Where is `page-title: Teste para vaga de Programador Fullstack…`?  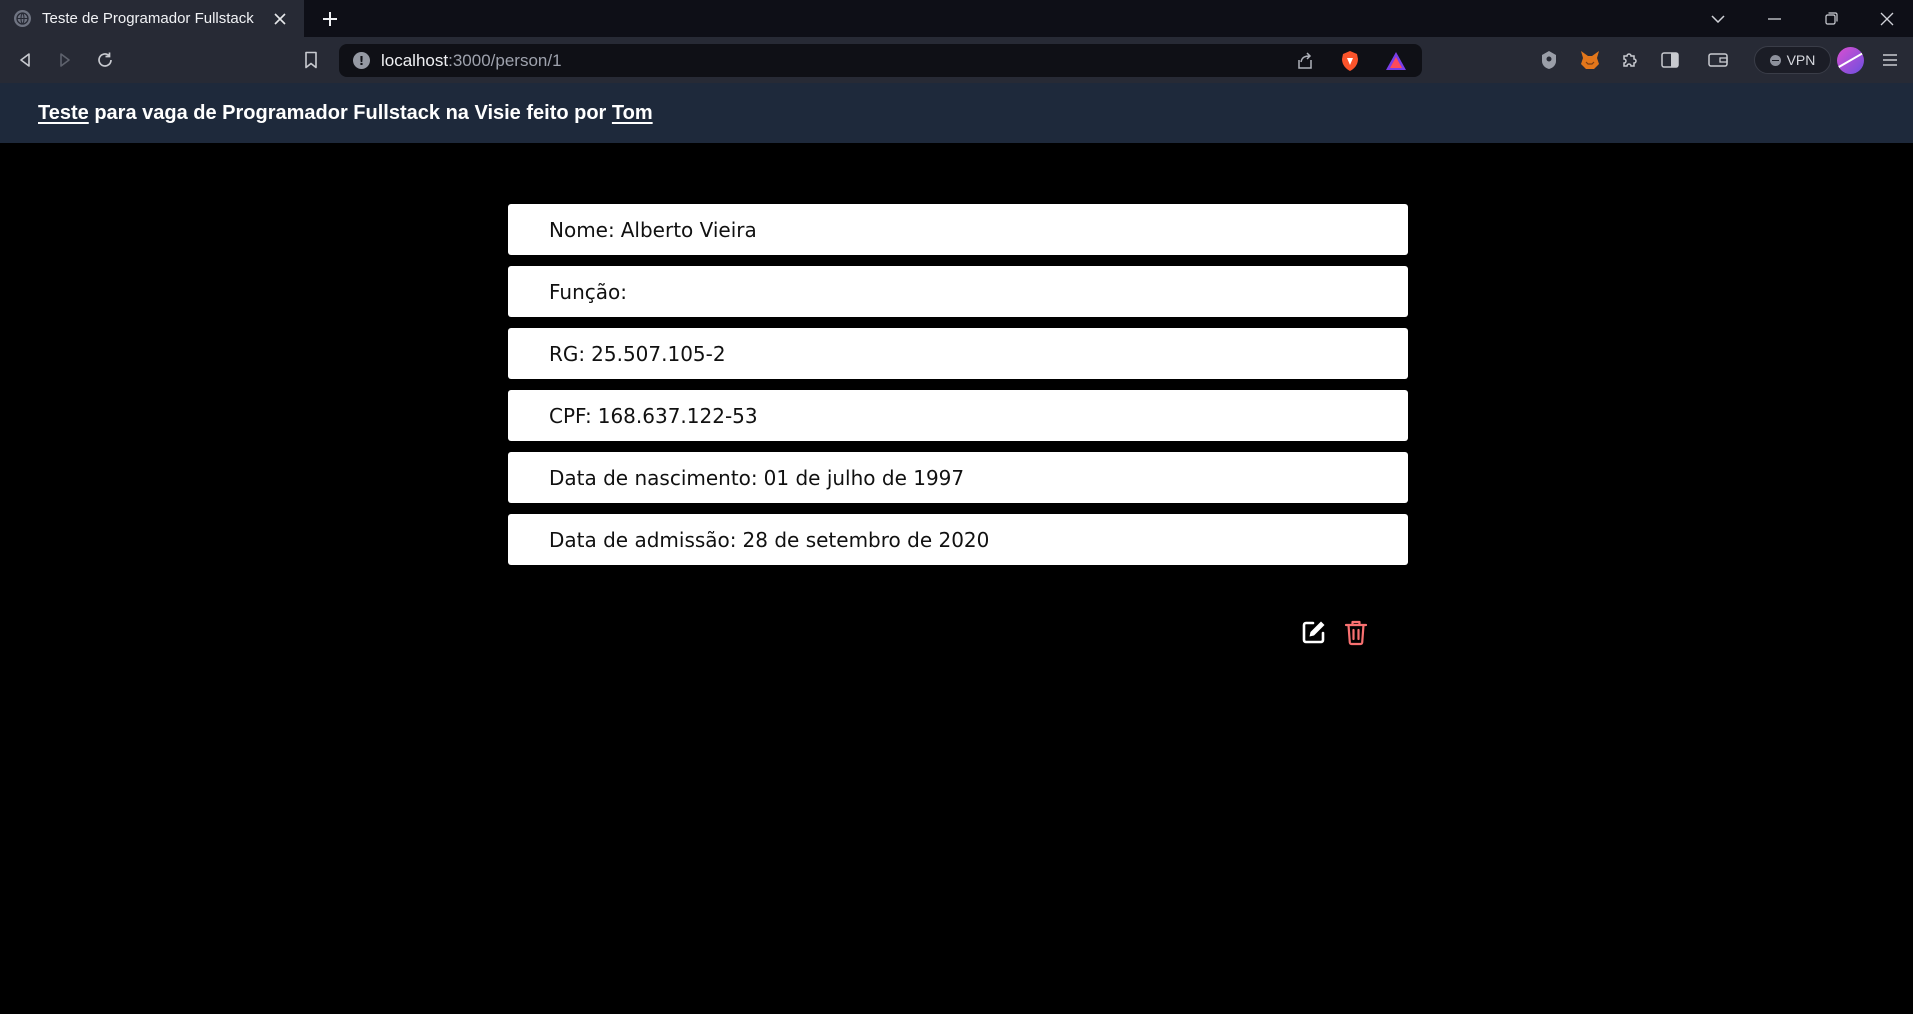 page-title: Teste para vaga de Programador Fullstack… is located at coordinates (345, 113).